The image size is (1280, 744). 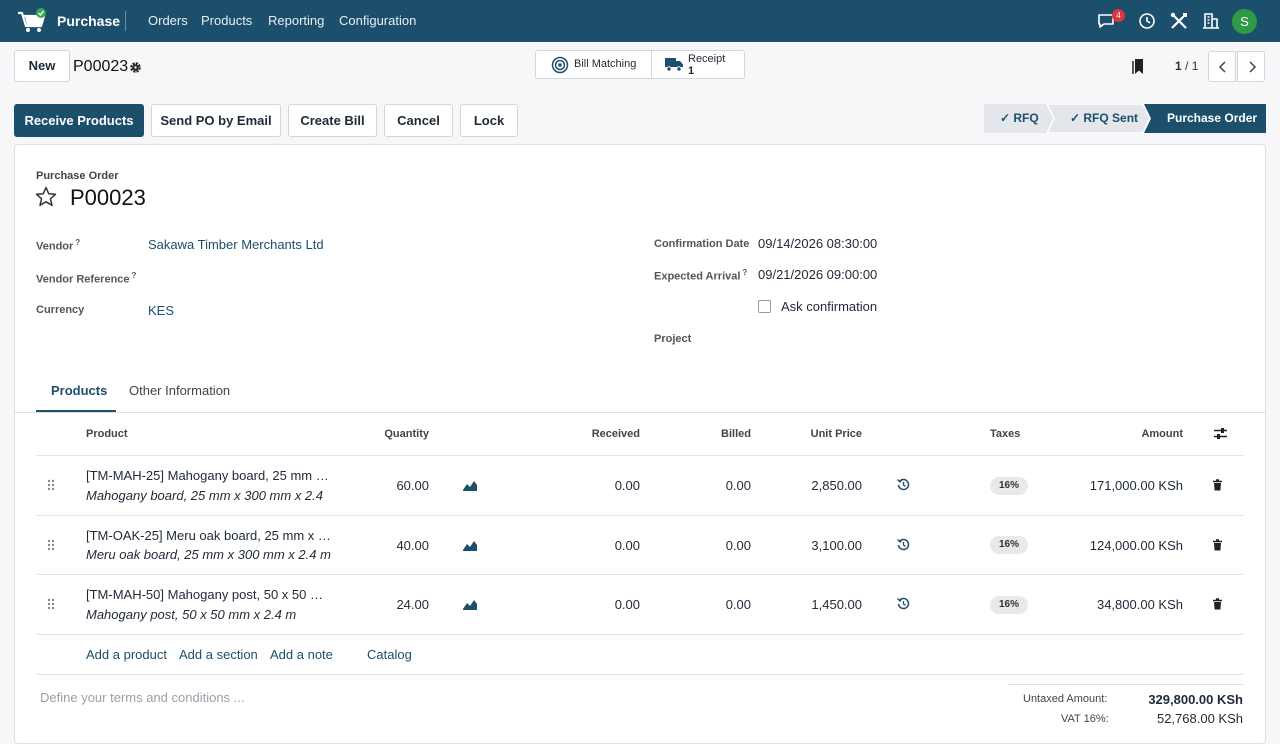 I want to click on cancel-button: Cancel, so click(x=418, y=120).